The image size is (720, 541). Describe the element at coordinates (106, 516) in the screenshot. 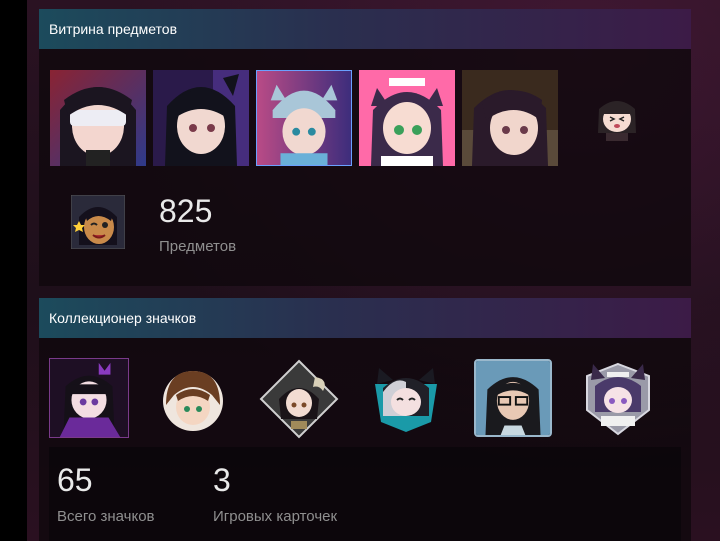

I see `total-badges-label: Всего значков` at that location.